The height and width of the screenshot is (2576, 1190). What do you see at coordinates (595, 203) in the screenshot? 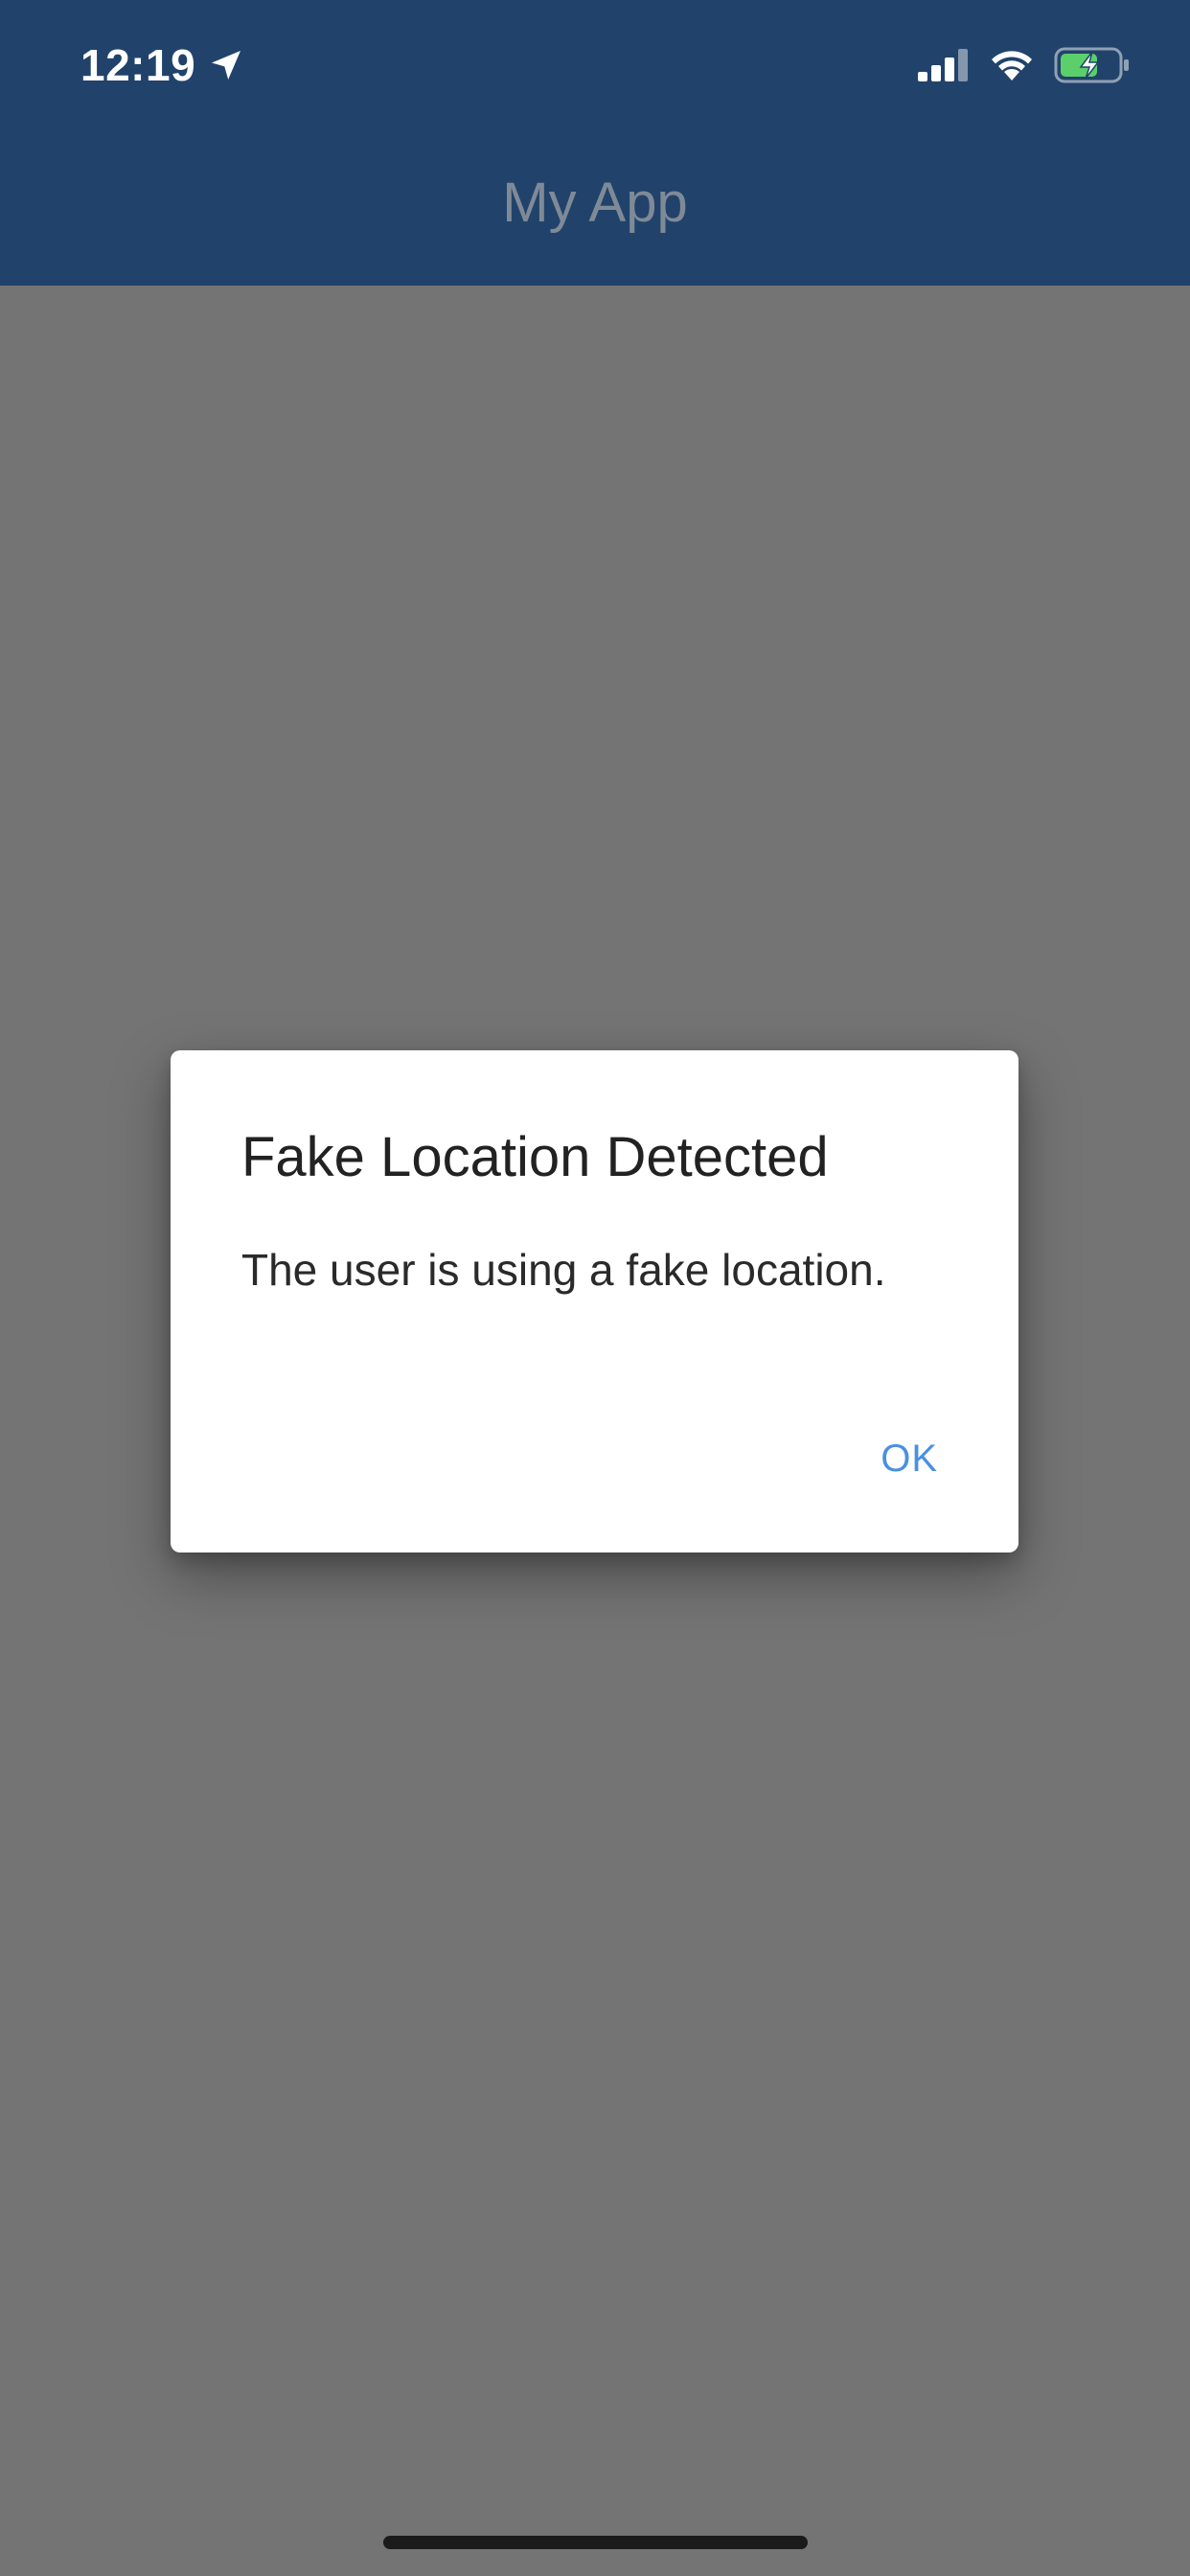
I see `app-bar-title: My App` at bounding box center [595, 203].